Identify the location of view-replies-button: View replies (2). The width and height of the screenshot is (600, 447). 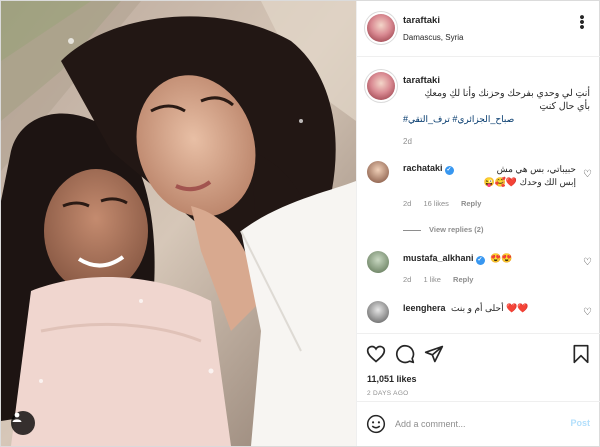
(443, 229).